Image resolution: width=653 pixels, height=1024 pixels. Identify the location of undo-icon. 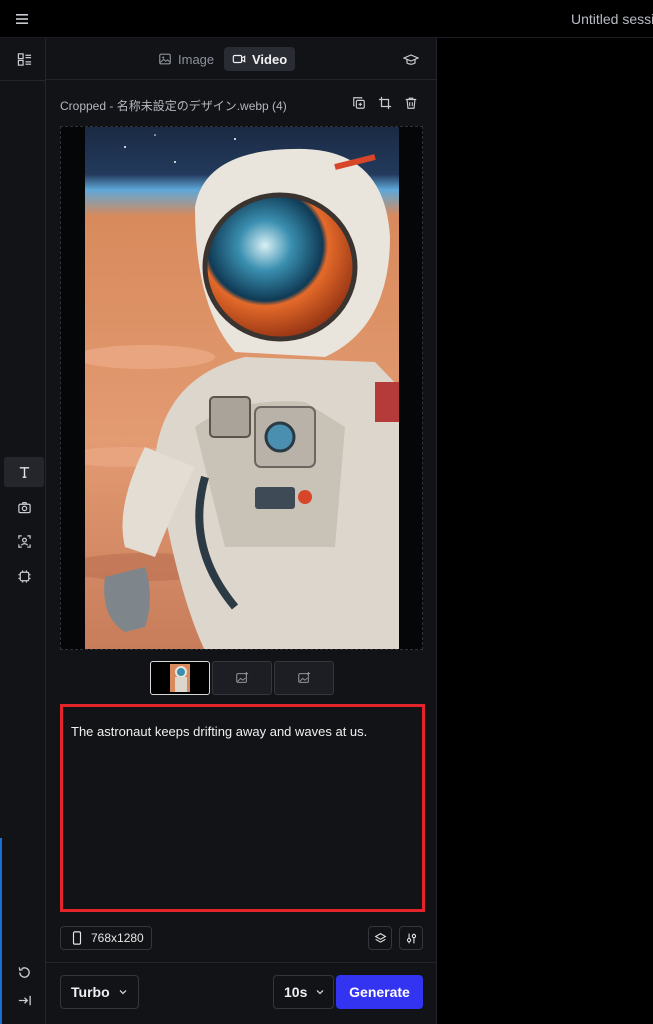
(24, 972).